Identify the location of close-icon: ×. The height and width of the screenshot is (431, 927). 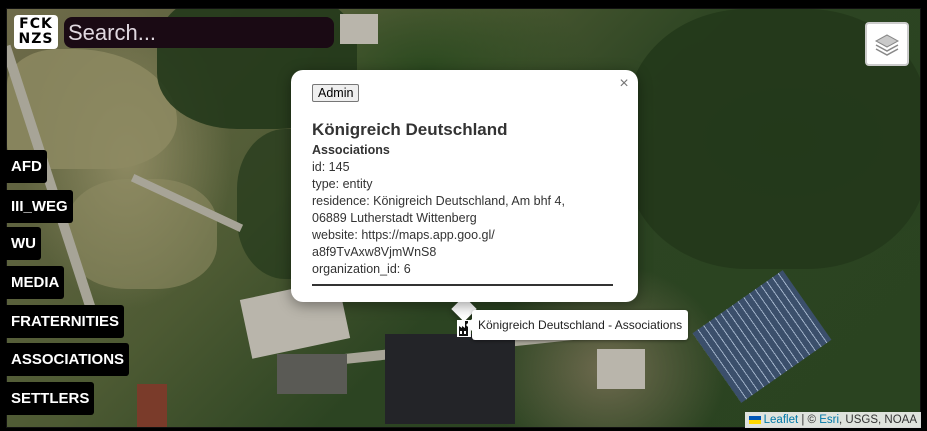
(624, 84).